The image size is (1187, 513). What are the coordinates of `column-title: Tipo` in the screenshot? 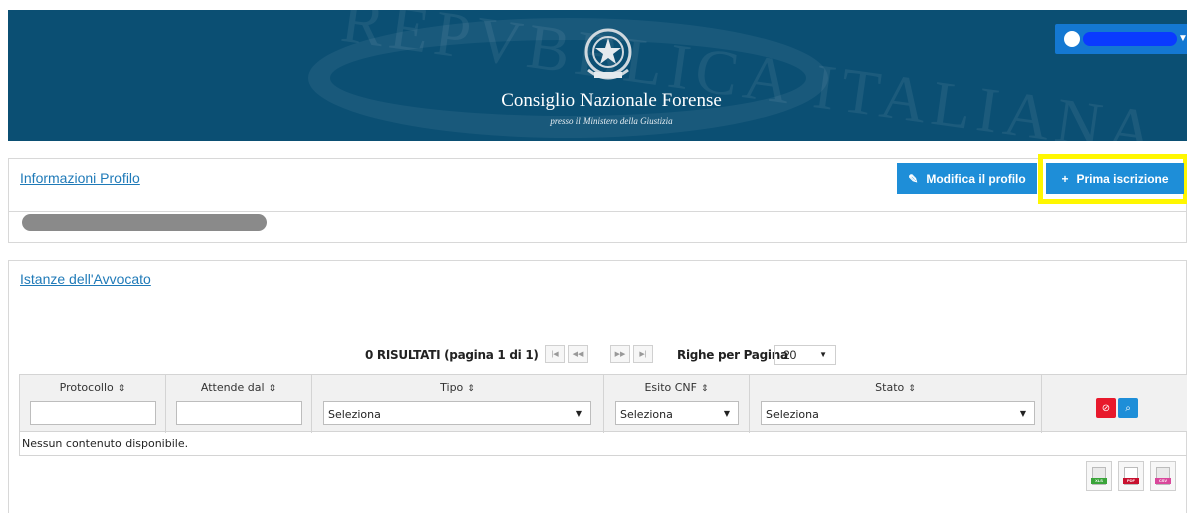 It's located at (452, 387).